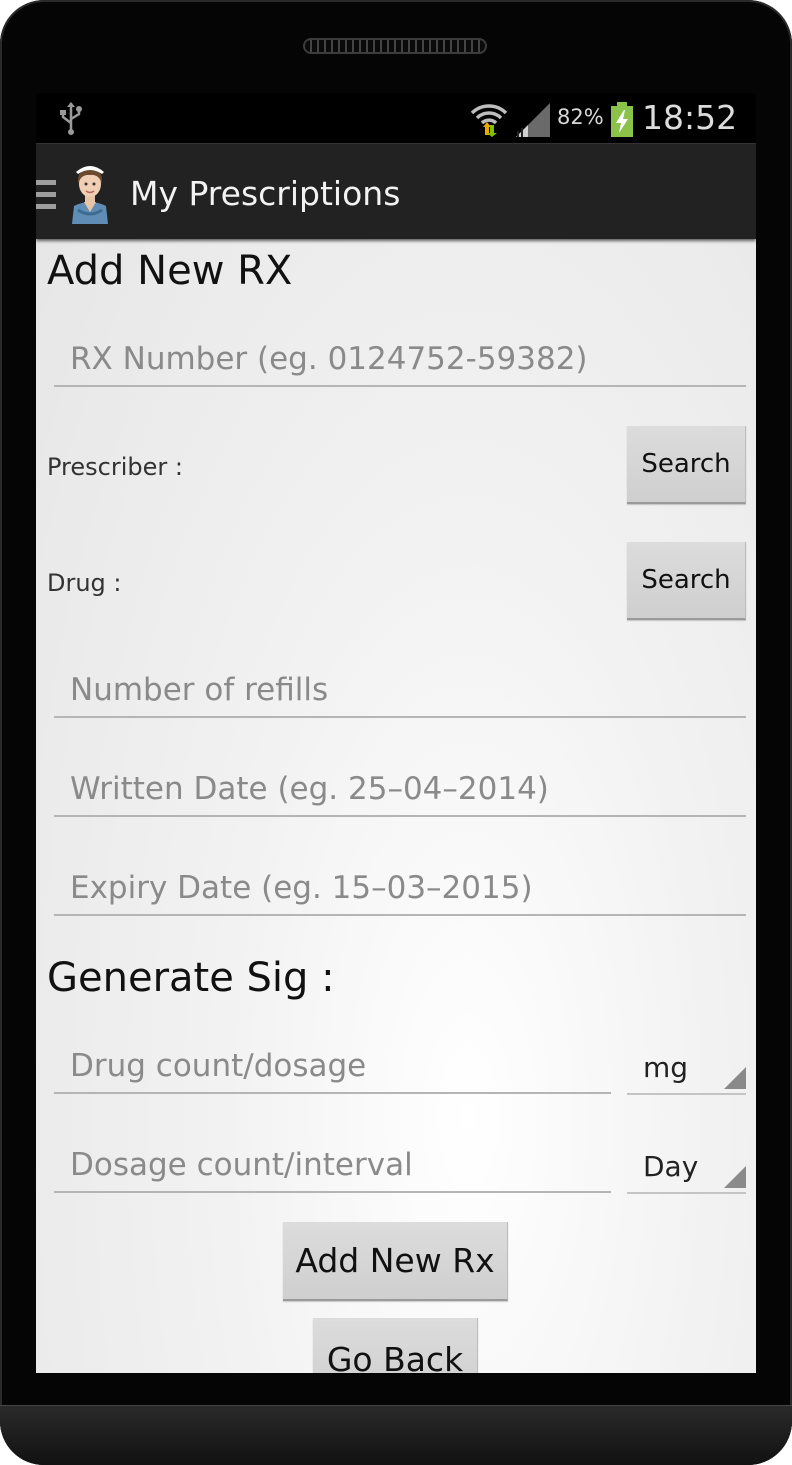 The width and height of the screenshot is (792, 1465). What do you see at coordinates (622, 122) in the screenshot?
I see `battery-charging-icon` at bounding box center [622, 122].